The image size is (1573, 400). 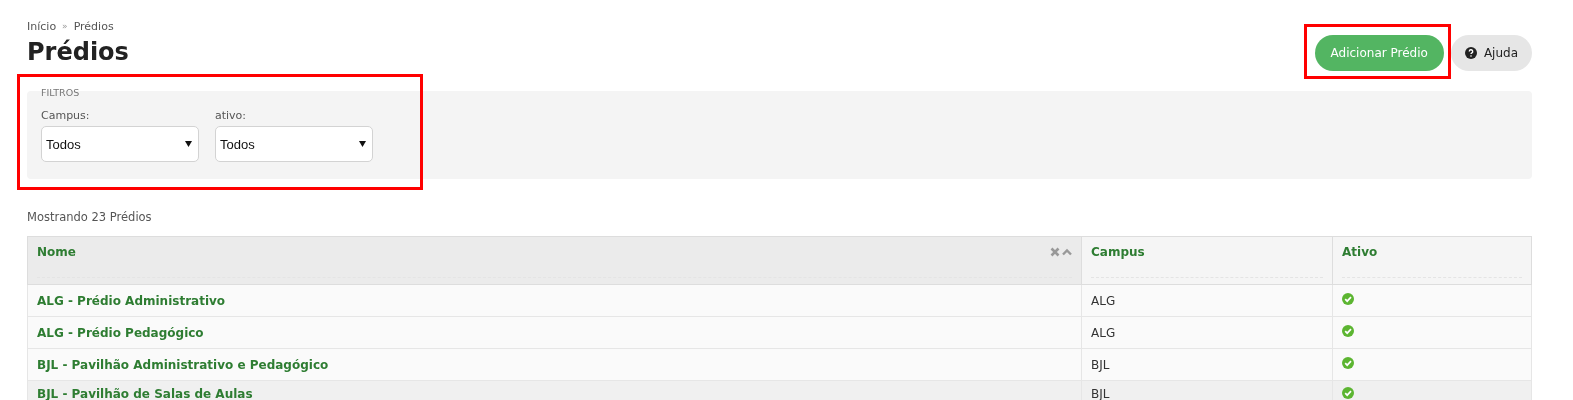 What do you see at coordinates (1067, 252) in the screenshot?
I see `chevron-up-icon` at bounding box center [1067, 252].